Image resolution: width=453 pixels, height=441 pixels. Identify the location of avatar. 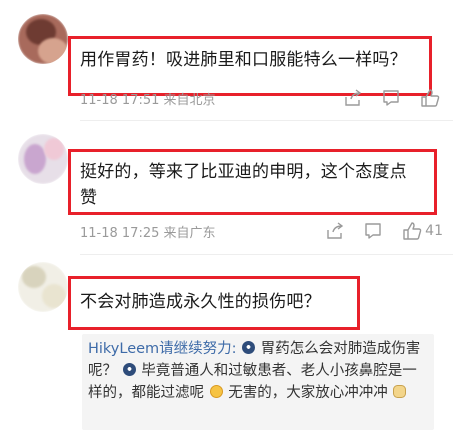
(43, 287).